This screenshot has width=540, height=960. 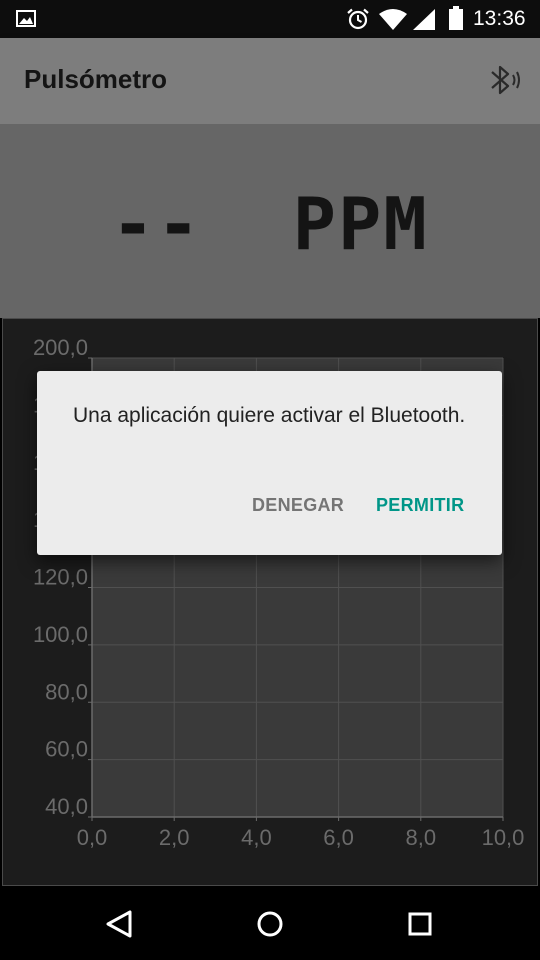 What do you see at coordinates (26, 18) in the screenshot?
I see `gallery-icon` at bounding box center [26, 18].